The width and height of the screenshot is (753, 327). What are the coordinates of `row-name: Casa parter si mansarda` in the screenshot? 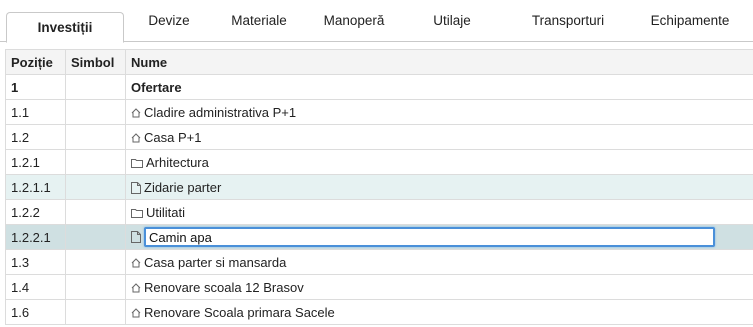 It's located at (215, 262).